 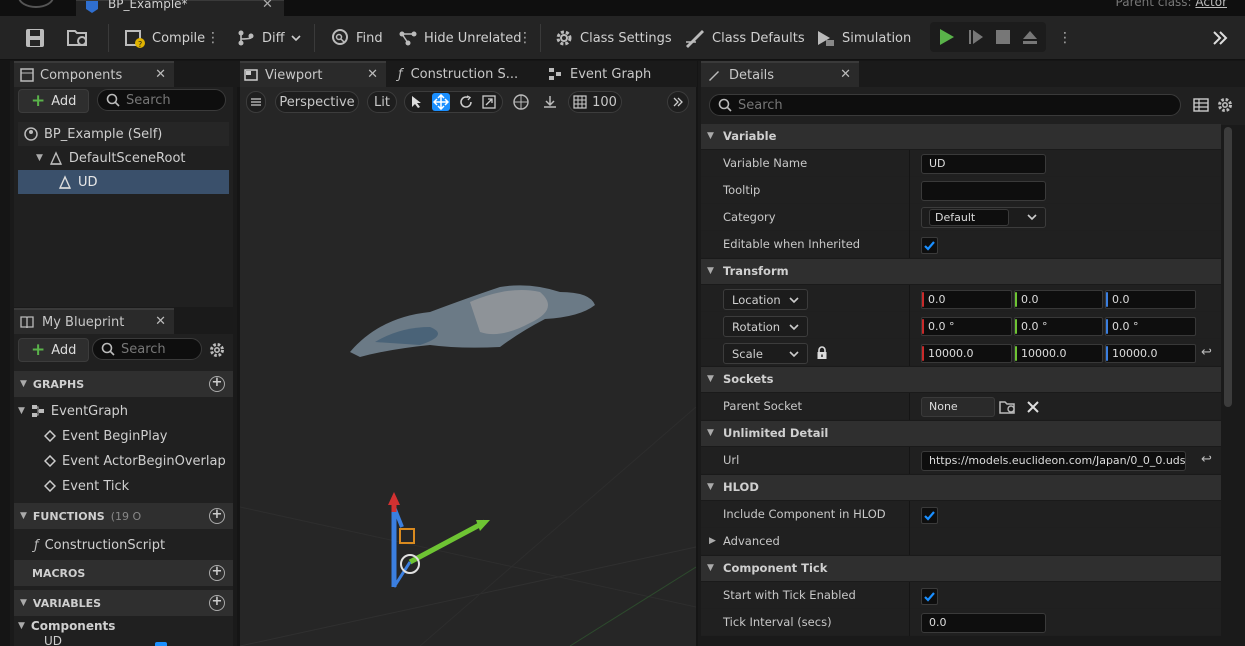 What do you see at coordinates (1228, 267) in the screenshot?
I see `details-scrollbar` at bounding box center [1228, 267].